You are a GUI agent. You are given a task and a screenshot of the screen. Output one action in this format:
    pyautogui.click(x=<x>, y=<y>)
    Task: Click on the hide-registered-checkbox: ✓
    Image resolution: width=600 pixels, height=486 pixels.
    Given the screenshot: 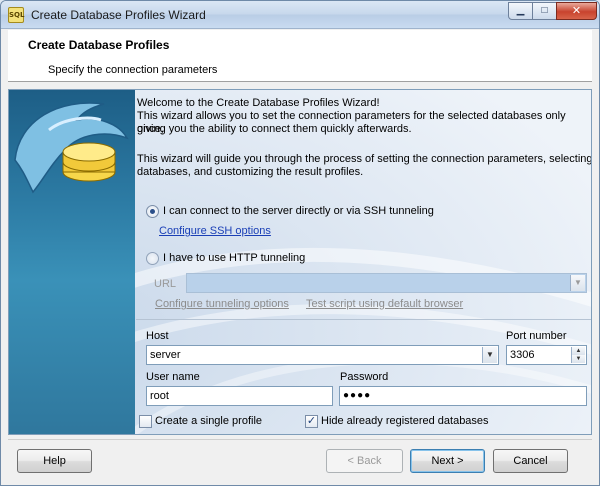 What is the action you would take?
    pyautogui.click(x=311, y=421)
    